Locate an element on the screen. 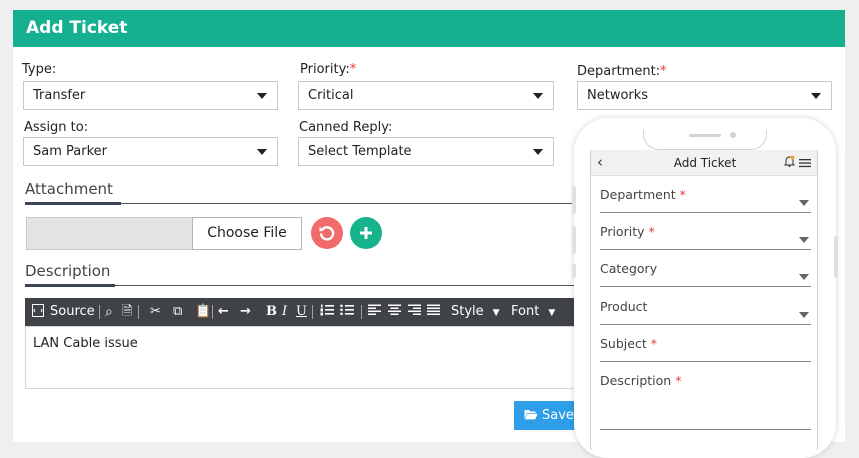 The height and width of the screenshot is (458, 859). priority-select: Critical is located at coordinates (426, 95).